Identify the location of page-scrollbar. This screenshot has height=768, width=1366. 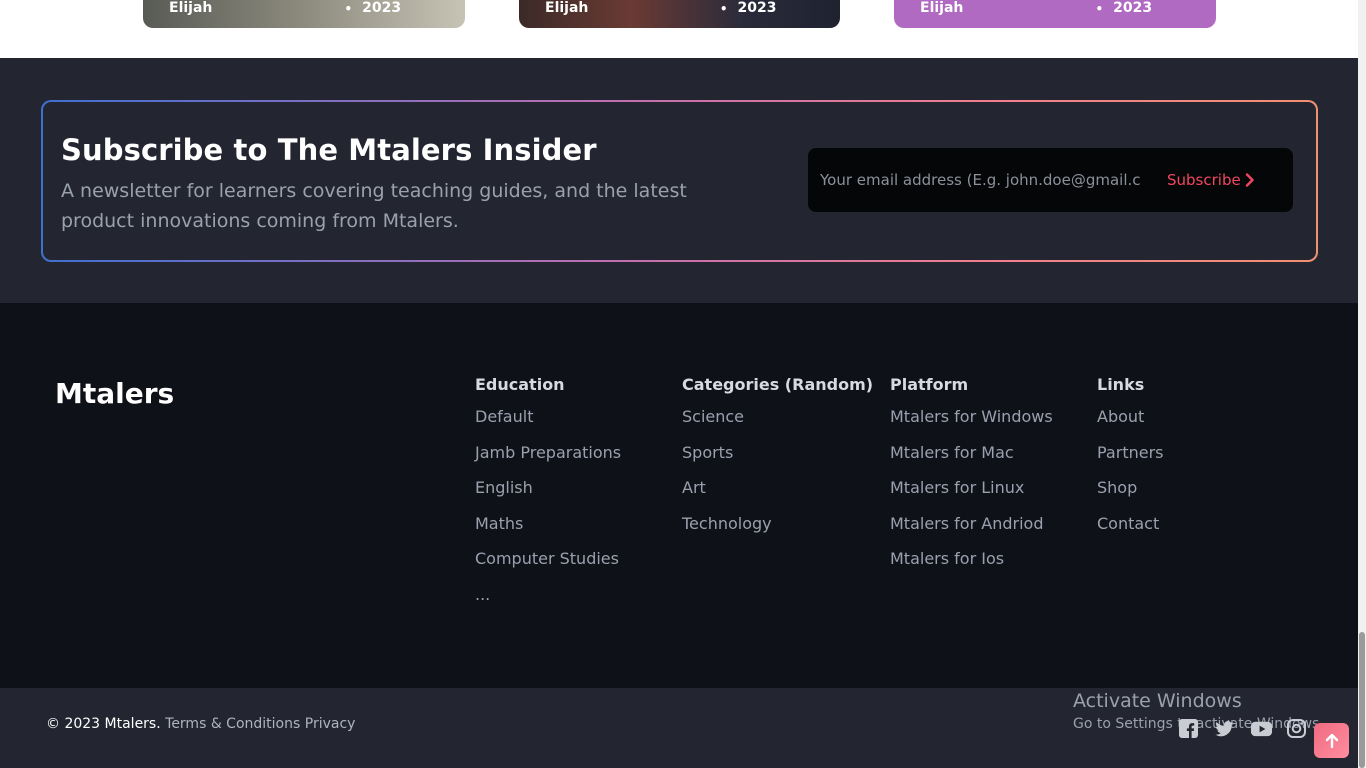
(1362, 384).